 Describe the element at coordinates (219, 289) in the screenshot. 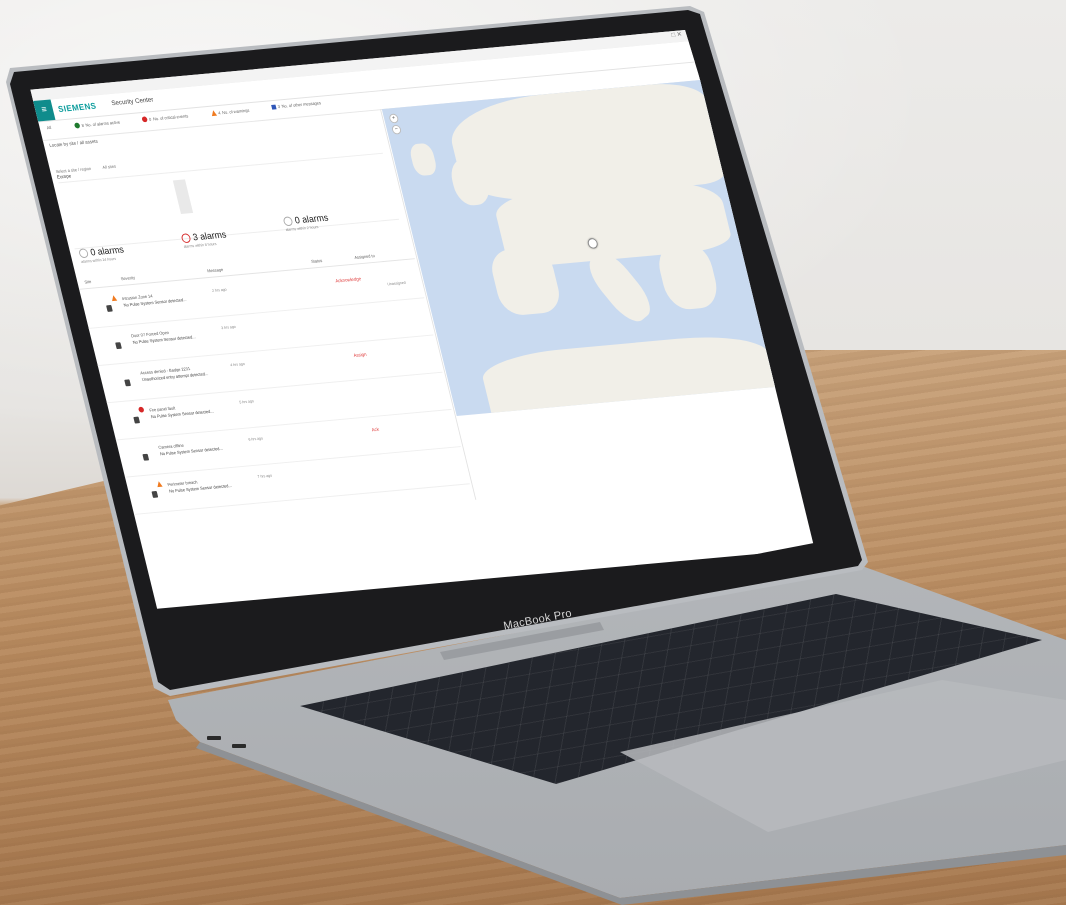

I see `event-time: 2 hrs ago` at that location.